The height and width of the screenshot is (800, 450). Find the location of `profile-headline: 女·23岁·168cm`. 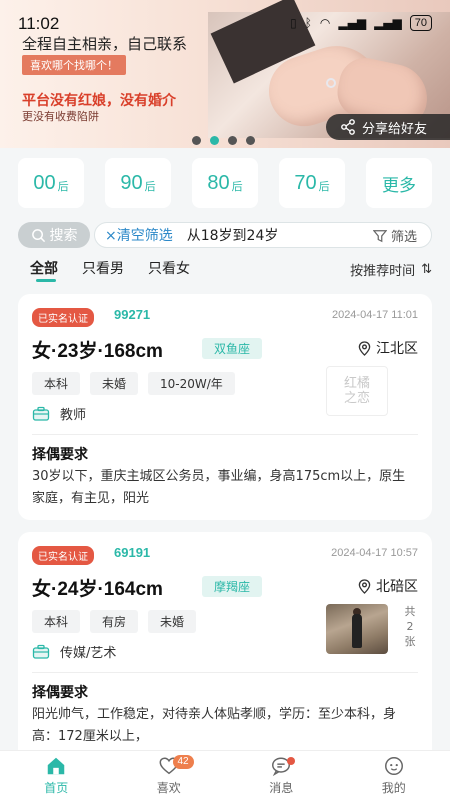

profile-headline: 女·23岁·168cm is located at coordinates (97, 351).